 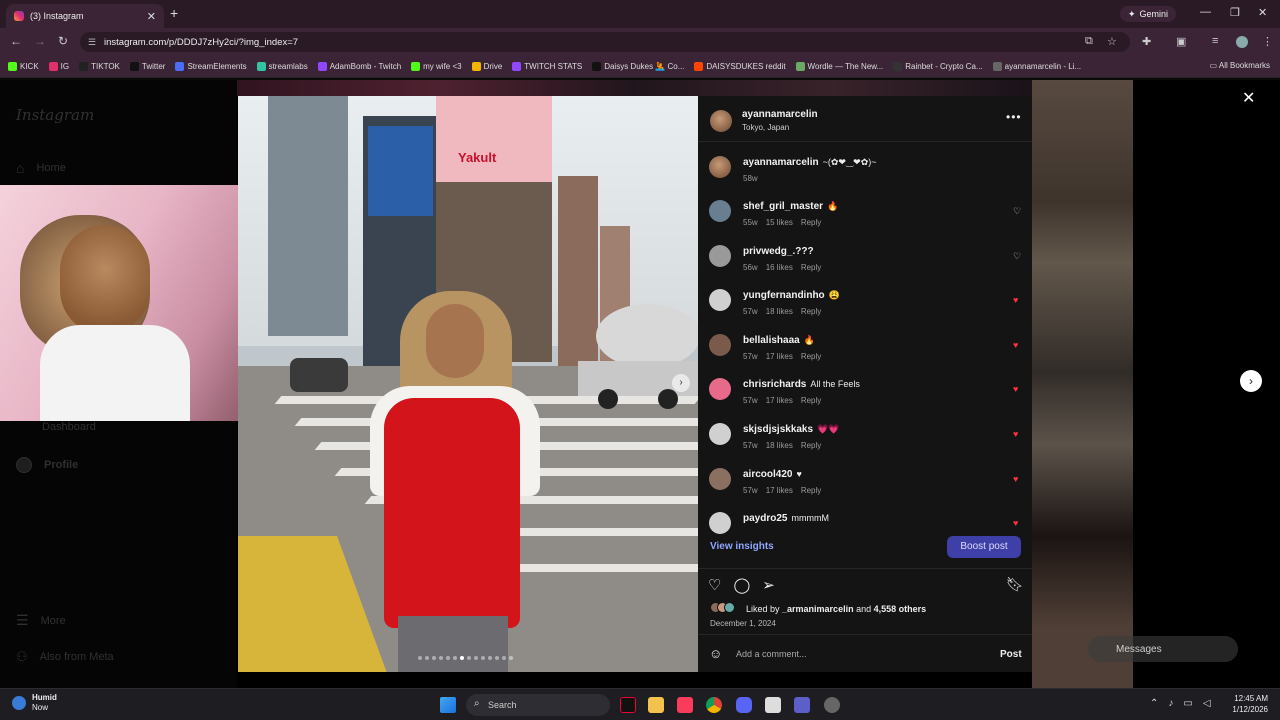 I want to click on restore-icon: ❐, so click(x=1235, y=12).